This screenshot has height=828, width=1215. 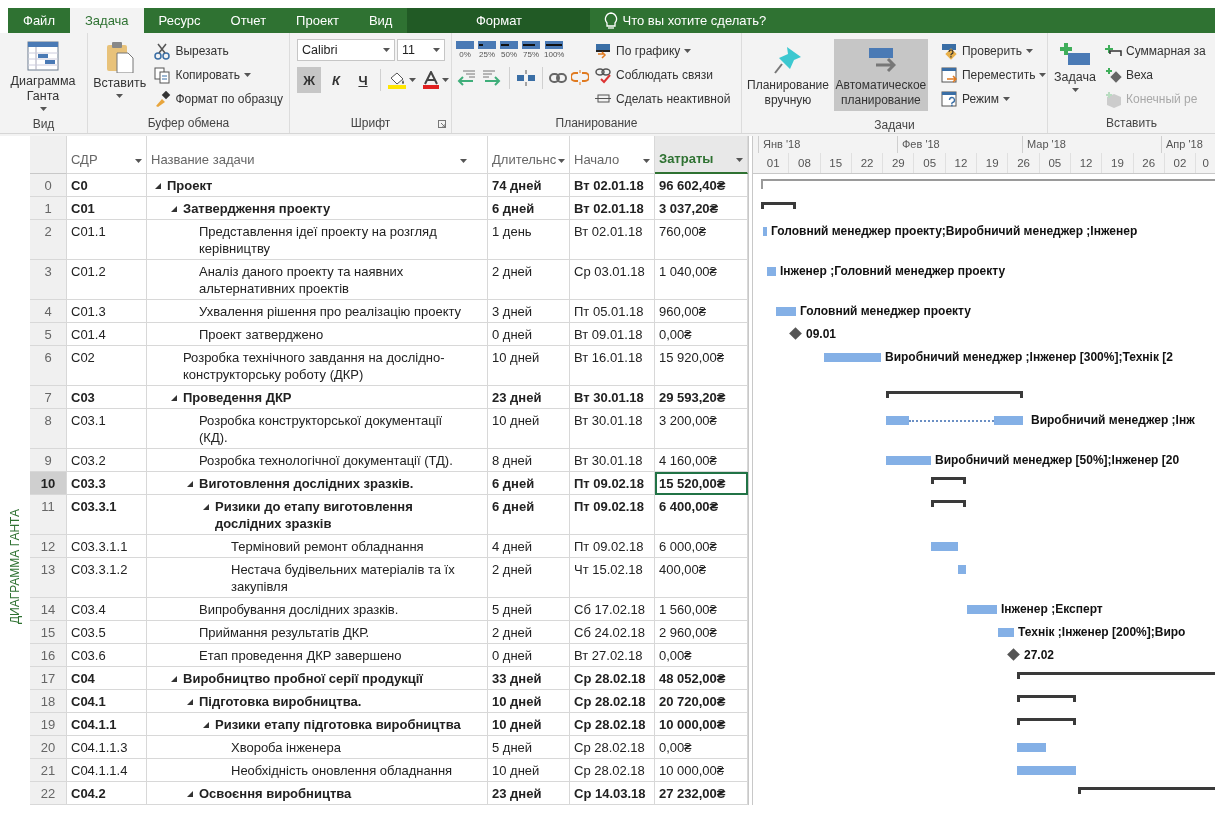 What do you see at coordinates (48, 429) in the screenshot?
I see `row-number: 8` at bounding box center [48, 429].